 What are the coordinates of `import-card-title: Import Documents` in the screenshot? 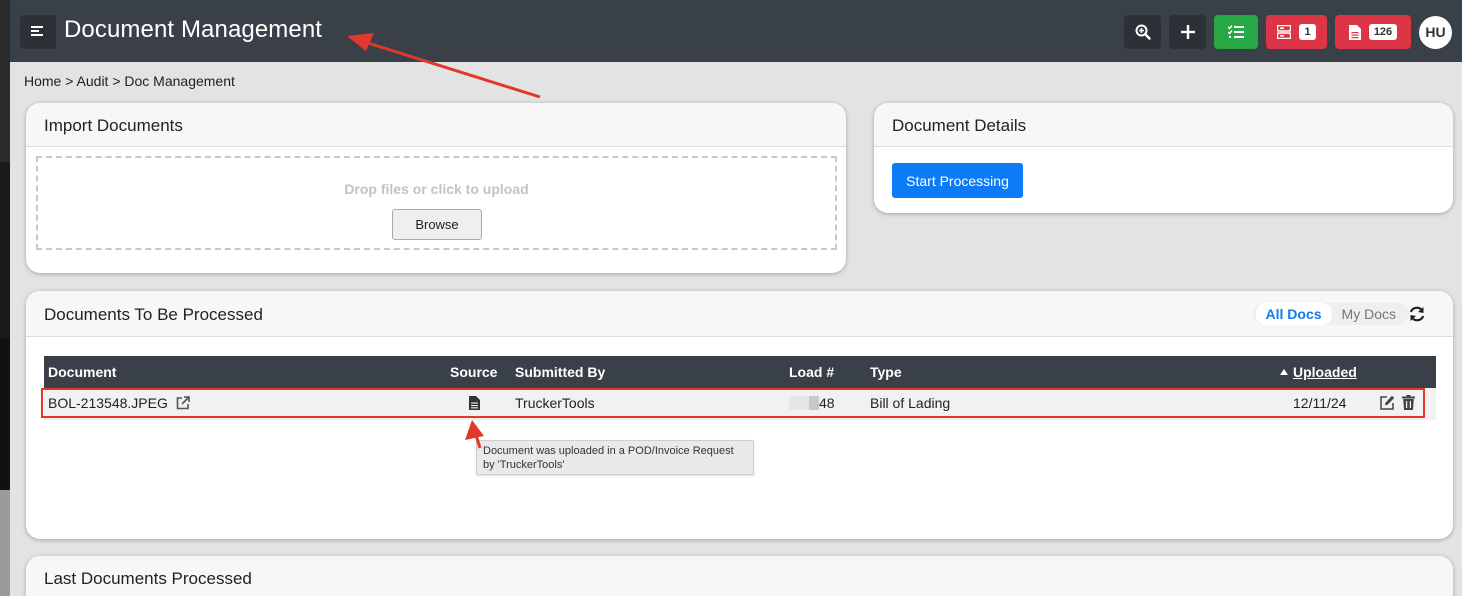 It's located at (436, 125).